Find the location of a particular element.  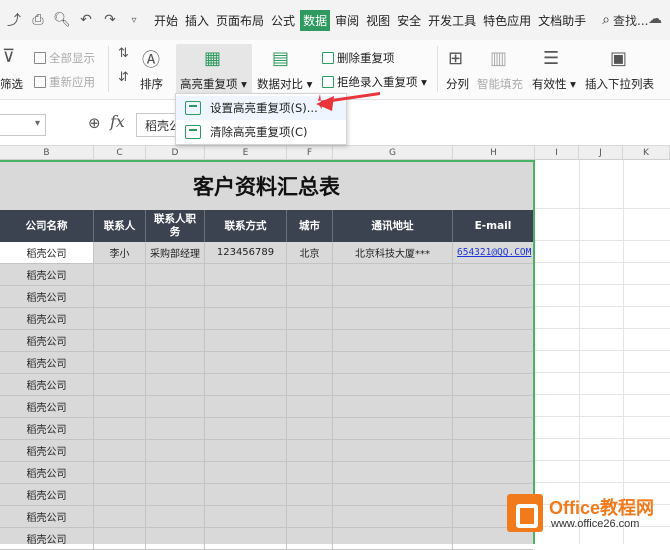

split-column-button: 分列 is located at coordinates (457, 84).